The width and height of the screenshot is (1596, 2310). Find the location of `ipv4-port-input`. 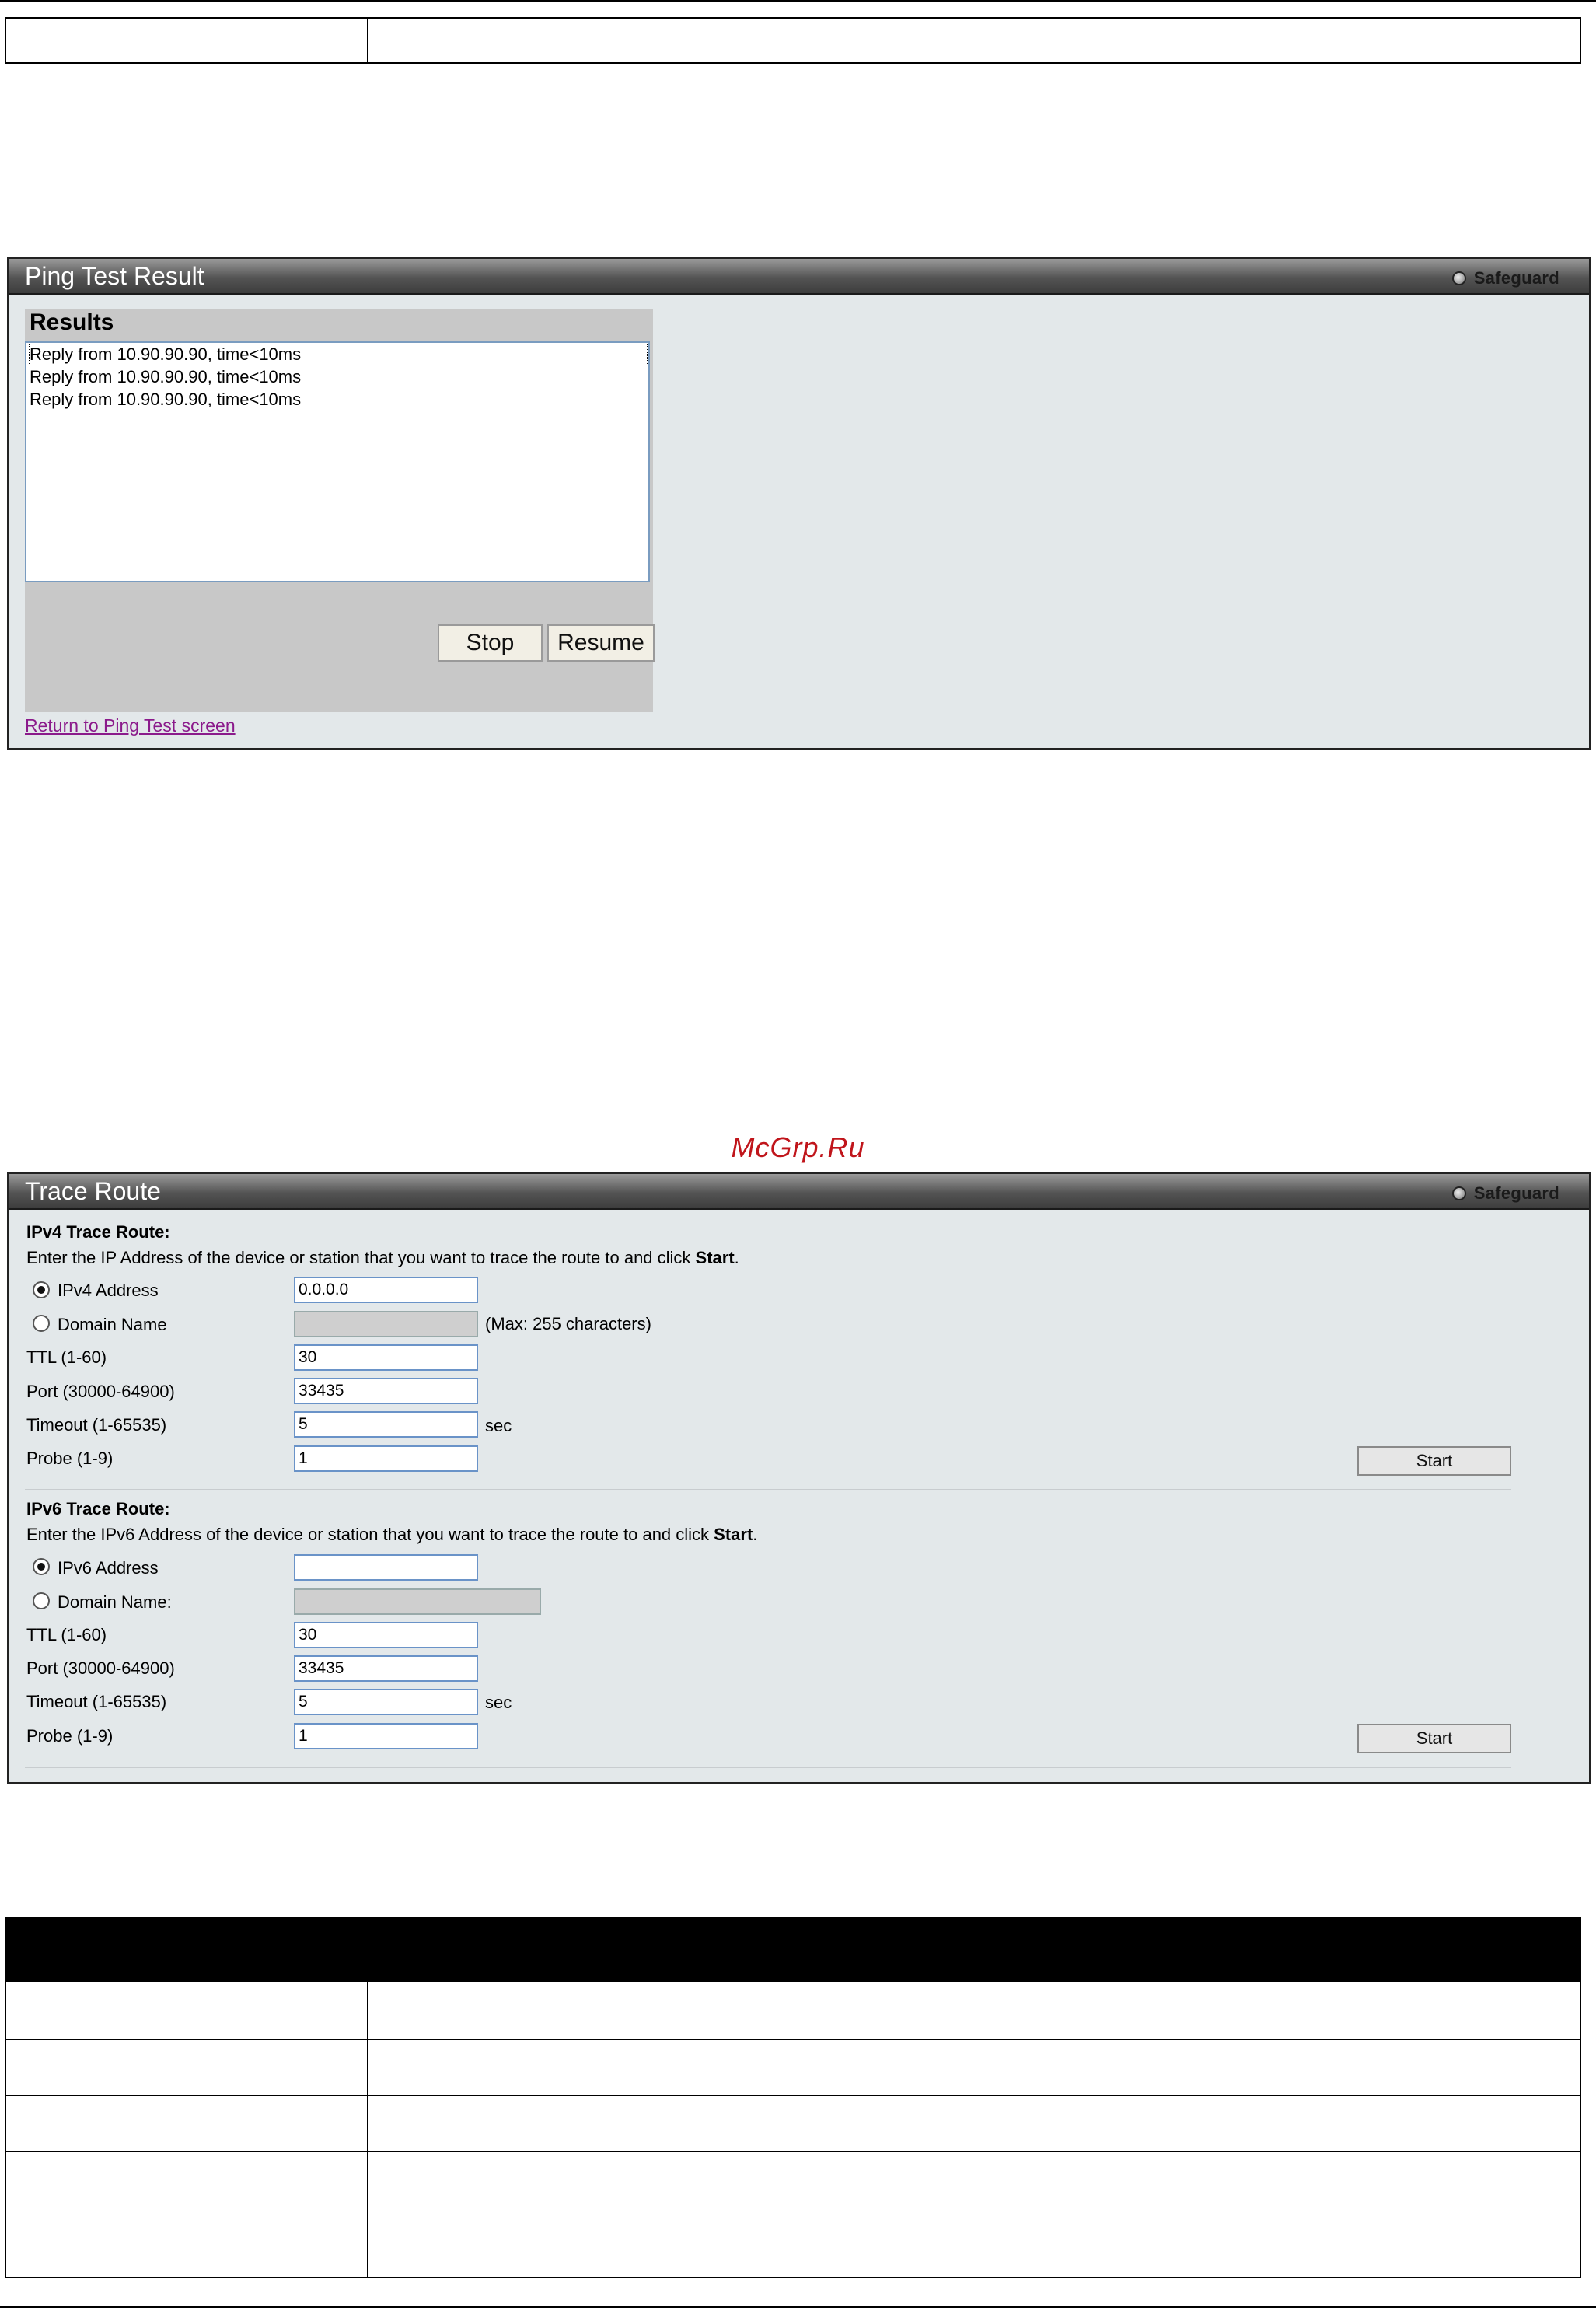

ipv4-port-input is located at coordinates (386, 1391).